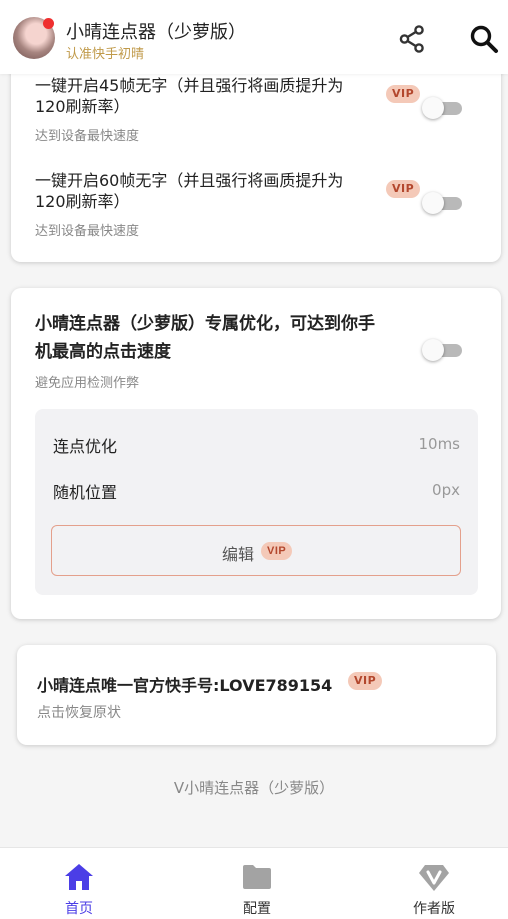 The height and width of the screenshot is (919, 508). I want to click on optimization-toggle, so click(444, 350).